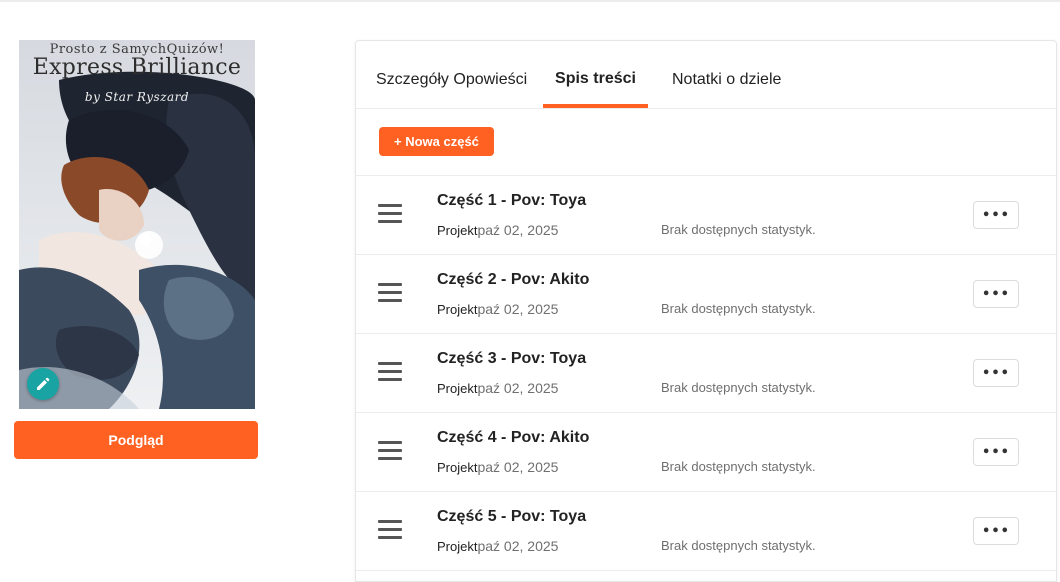 The image size is (1060, 582). I want to click on part-title: Część 1 - Pov: Toya, so click(511, 201).